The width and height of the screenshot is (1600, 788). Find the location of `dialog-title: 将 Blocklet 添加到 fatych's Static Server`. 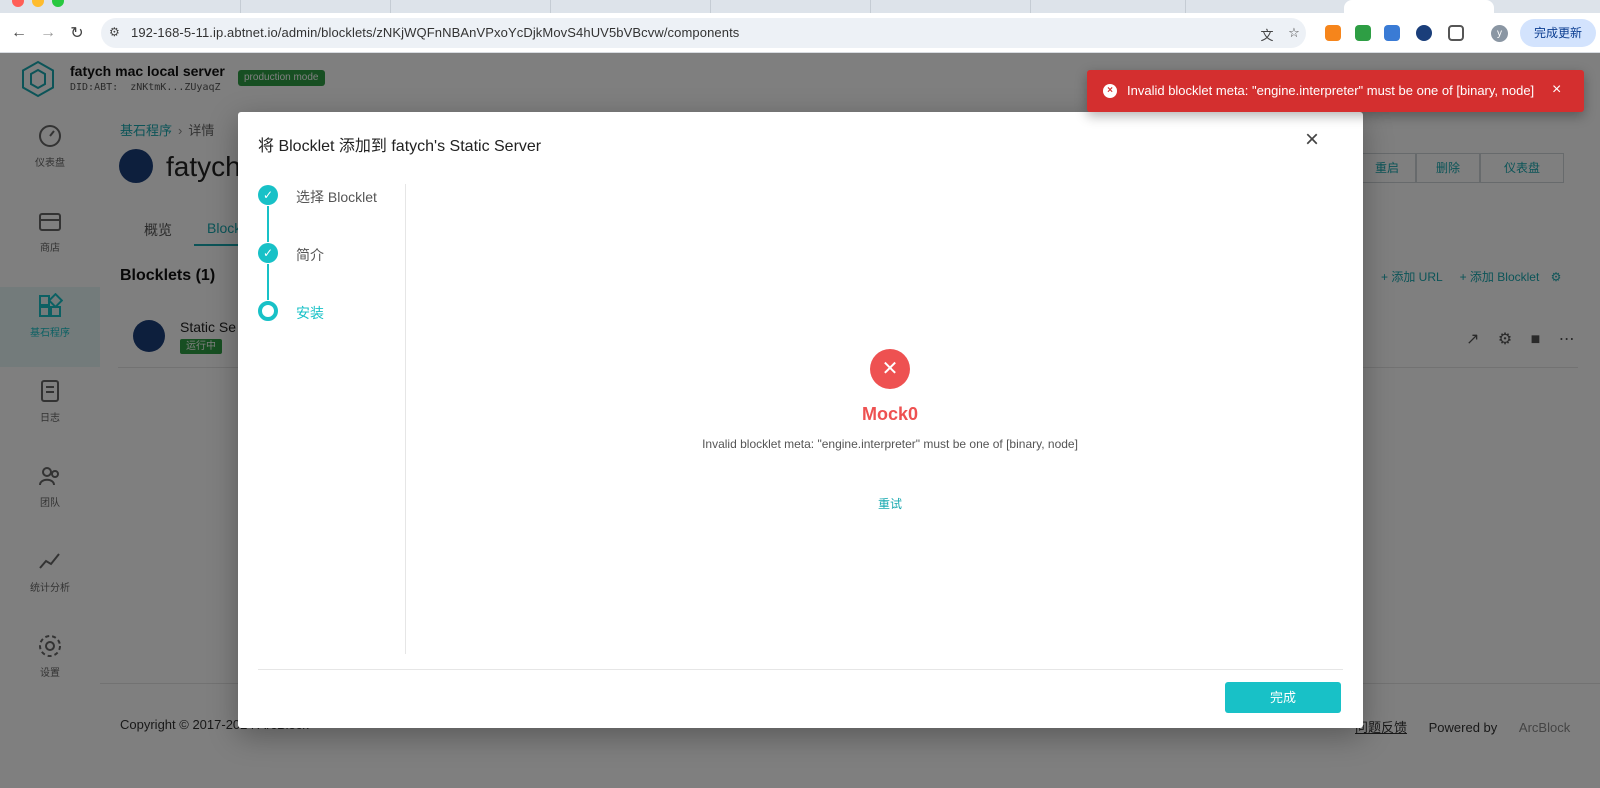

dialog-title: 将 Blocklet 添加到 fatych's Static Server is located at coordinates (400, 146).